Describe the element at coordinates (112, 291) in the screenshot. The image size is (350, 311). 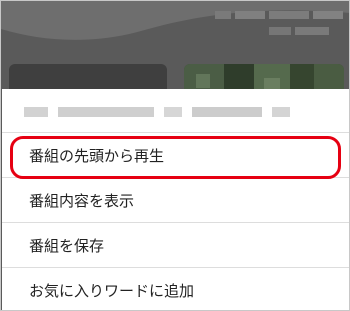
I see `menu-item-label: お気に入りワードに追加` at that location.